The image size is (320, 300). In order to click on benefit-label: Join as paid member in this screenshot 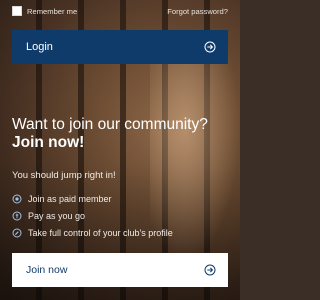, I will do `click(70, 198)`.